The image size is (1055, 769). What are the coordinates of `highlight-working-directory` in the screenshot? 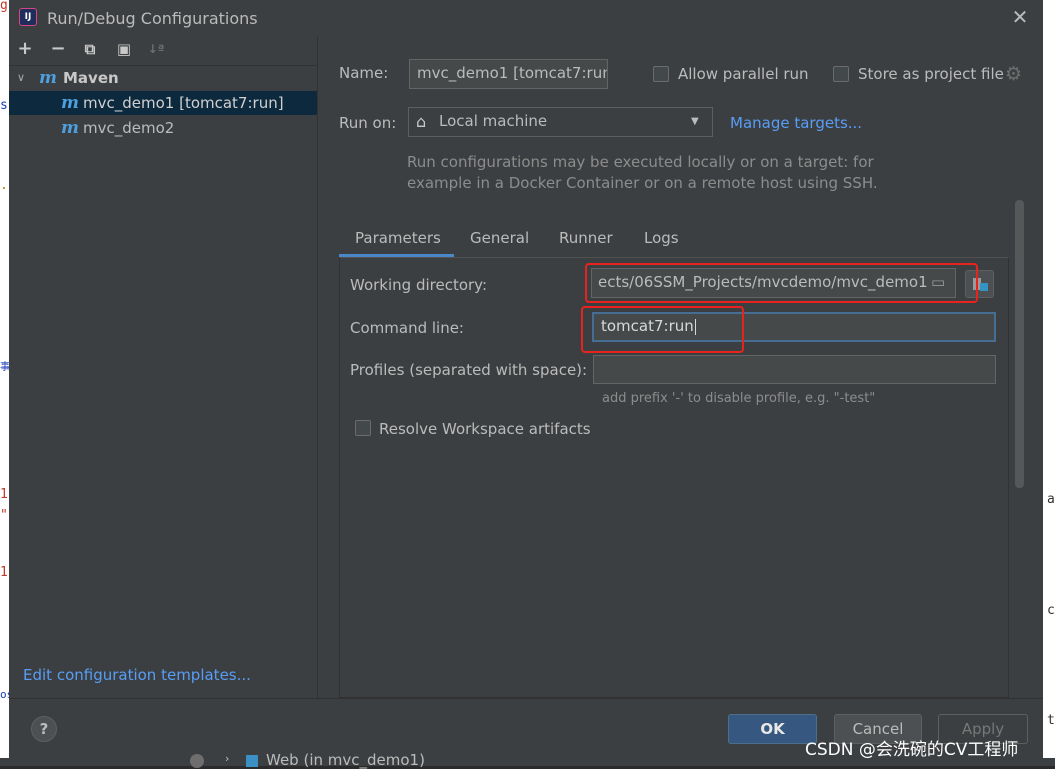 It's located at (781, 283).